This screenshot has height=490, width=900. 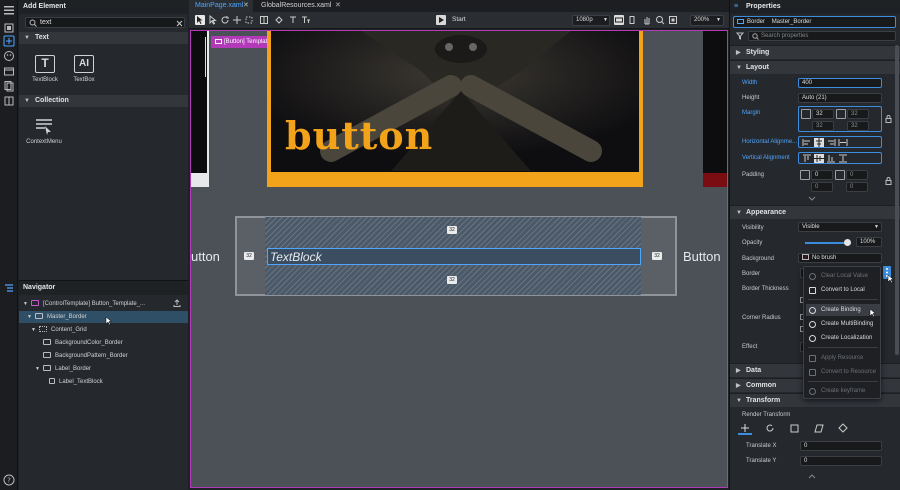 I want to click on element-textbox: AI TextBox, so click(x=84, y=69).